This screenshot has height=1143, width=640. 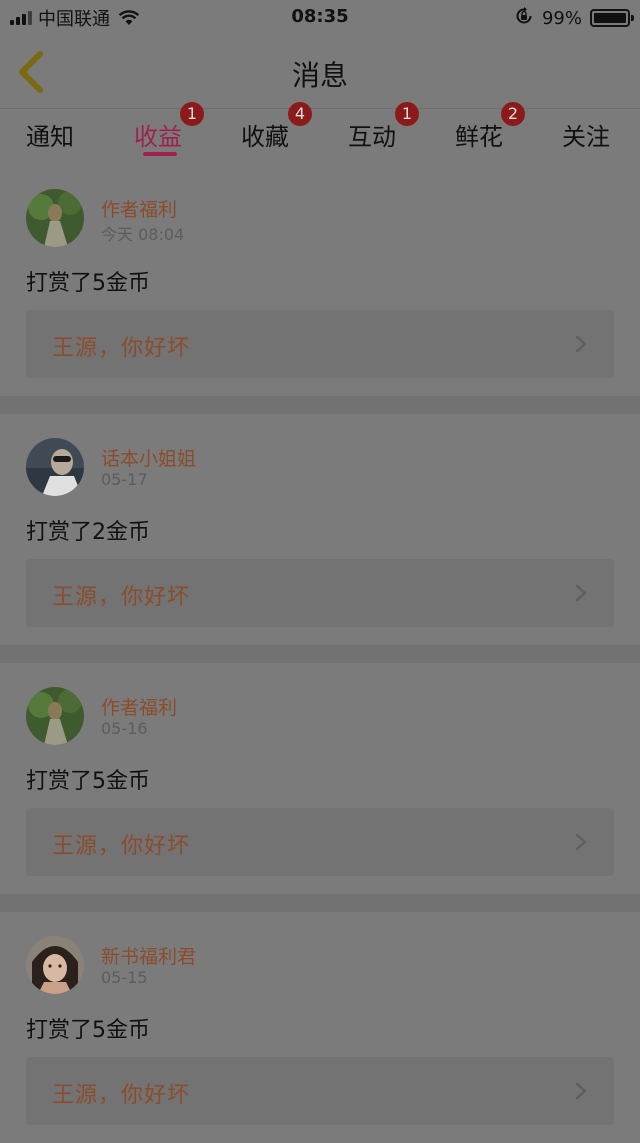 I want to click on tab-bar: 通知 收益 1 收藏 4 互动 1 鲜花 2 关注, so click(x=320, y=133).